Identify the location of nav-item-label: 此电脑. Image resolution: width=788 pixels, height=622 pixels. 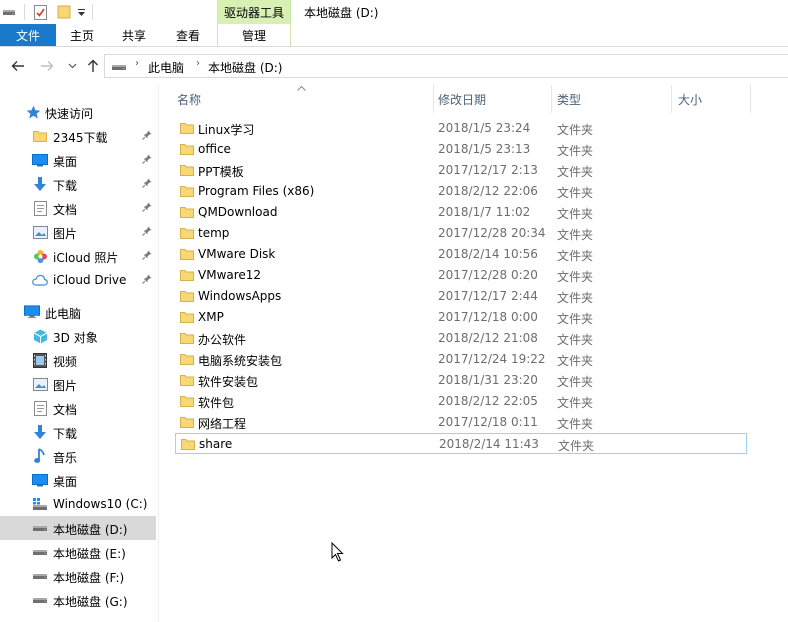
(63, 314).